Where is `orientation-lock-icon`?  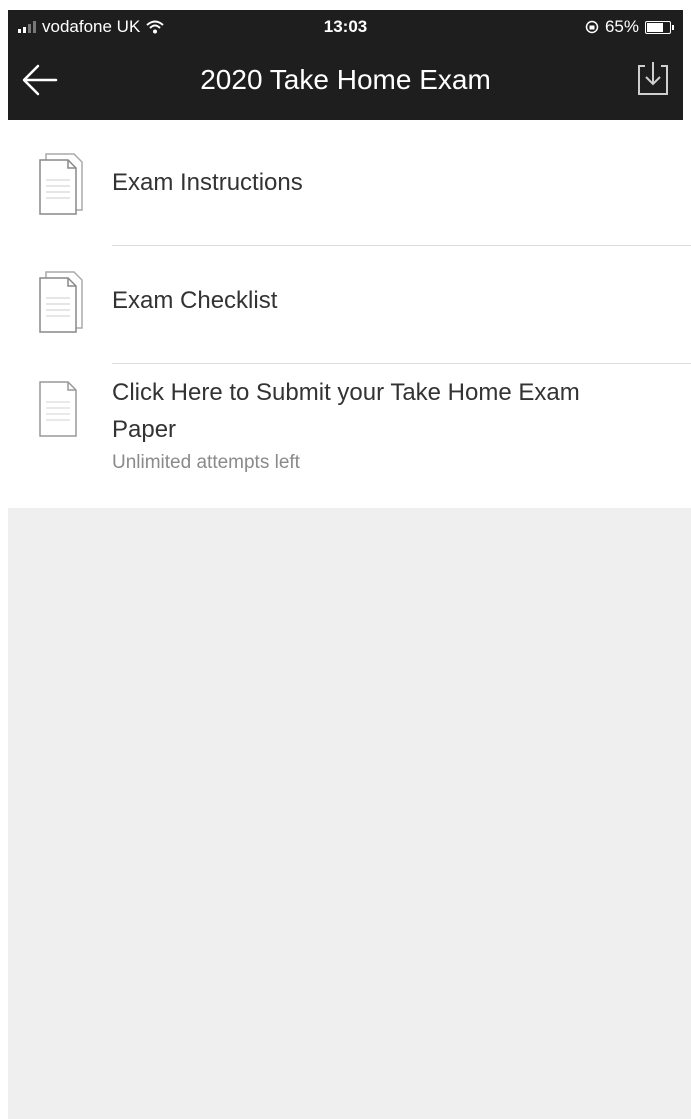 orientation-lock-icon is located at coordinates (592, 27).